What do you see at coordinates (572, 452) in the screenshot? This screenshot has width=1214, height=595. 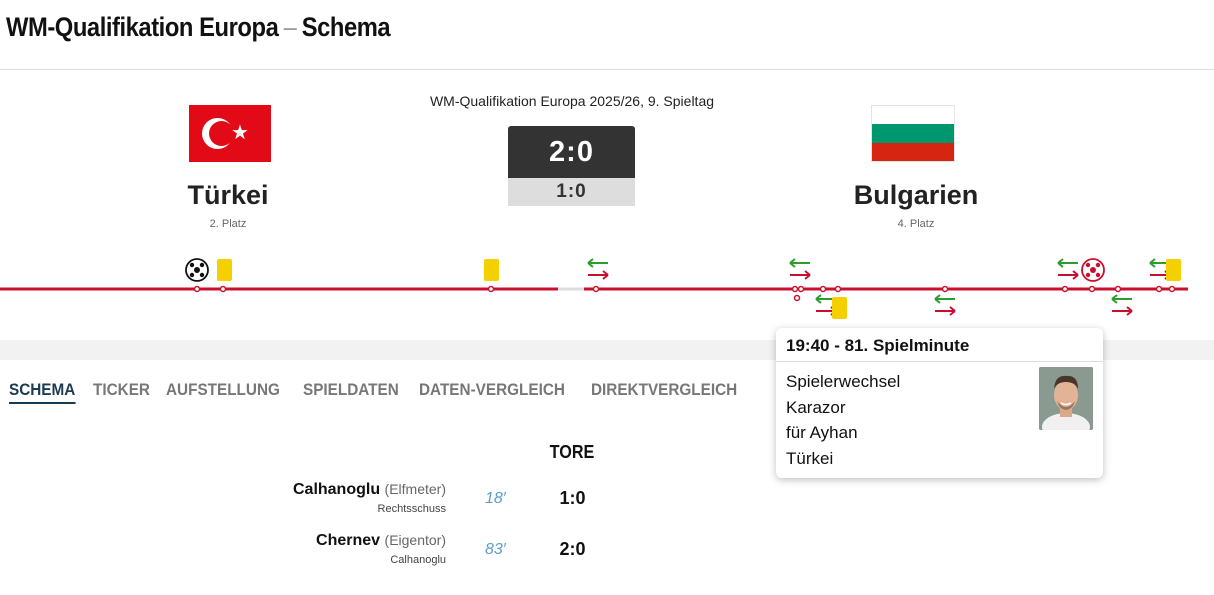 I see `goals-heading: TORE` at bounding box center [572, 452].